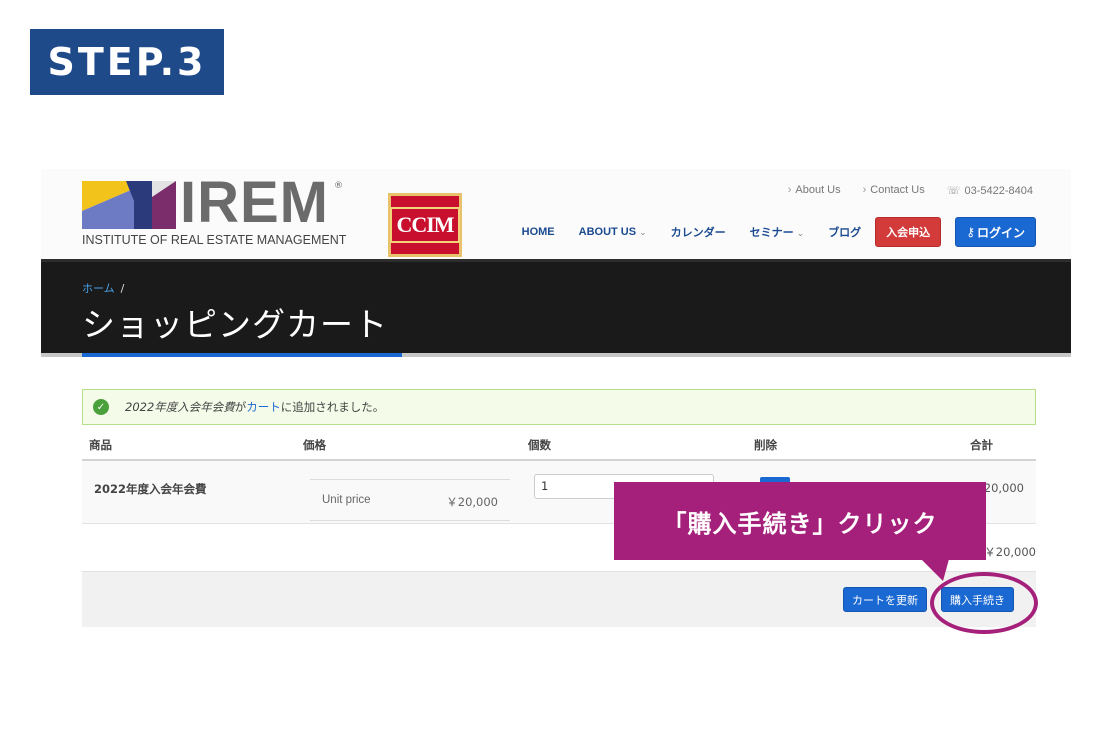 This screenshot has width=1112, height=742. What do you see at coordinates (538, 232) in the screenshot?
I see `nav-home: HOME` at bounding box center [538, 232].